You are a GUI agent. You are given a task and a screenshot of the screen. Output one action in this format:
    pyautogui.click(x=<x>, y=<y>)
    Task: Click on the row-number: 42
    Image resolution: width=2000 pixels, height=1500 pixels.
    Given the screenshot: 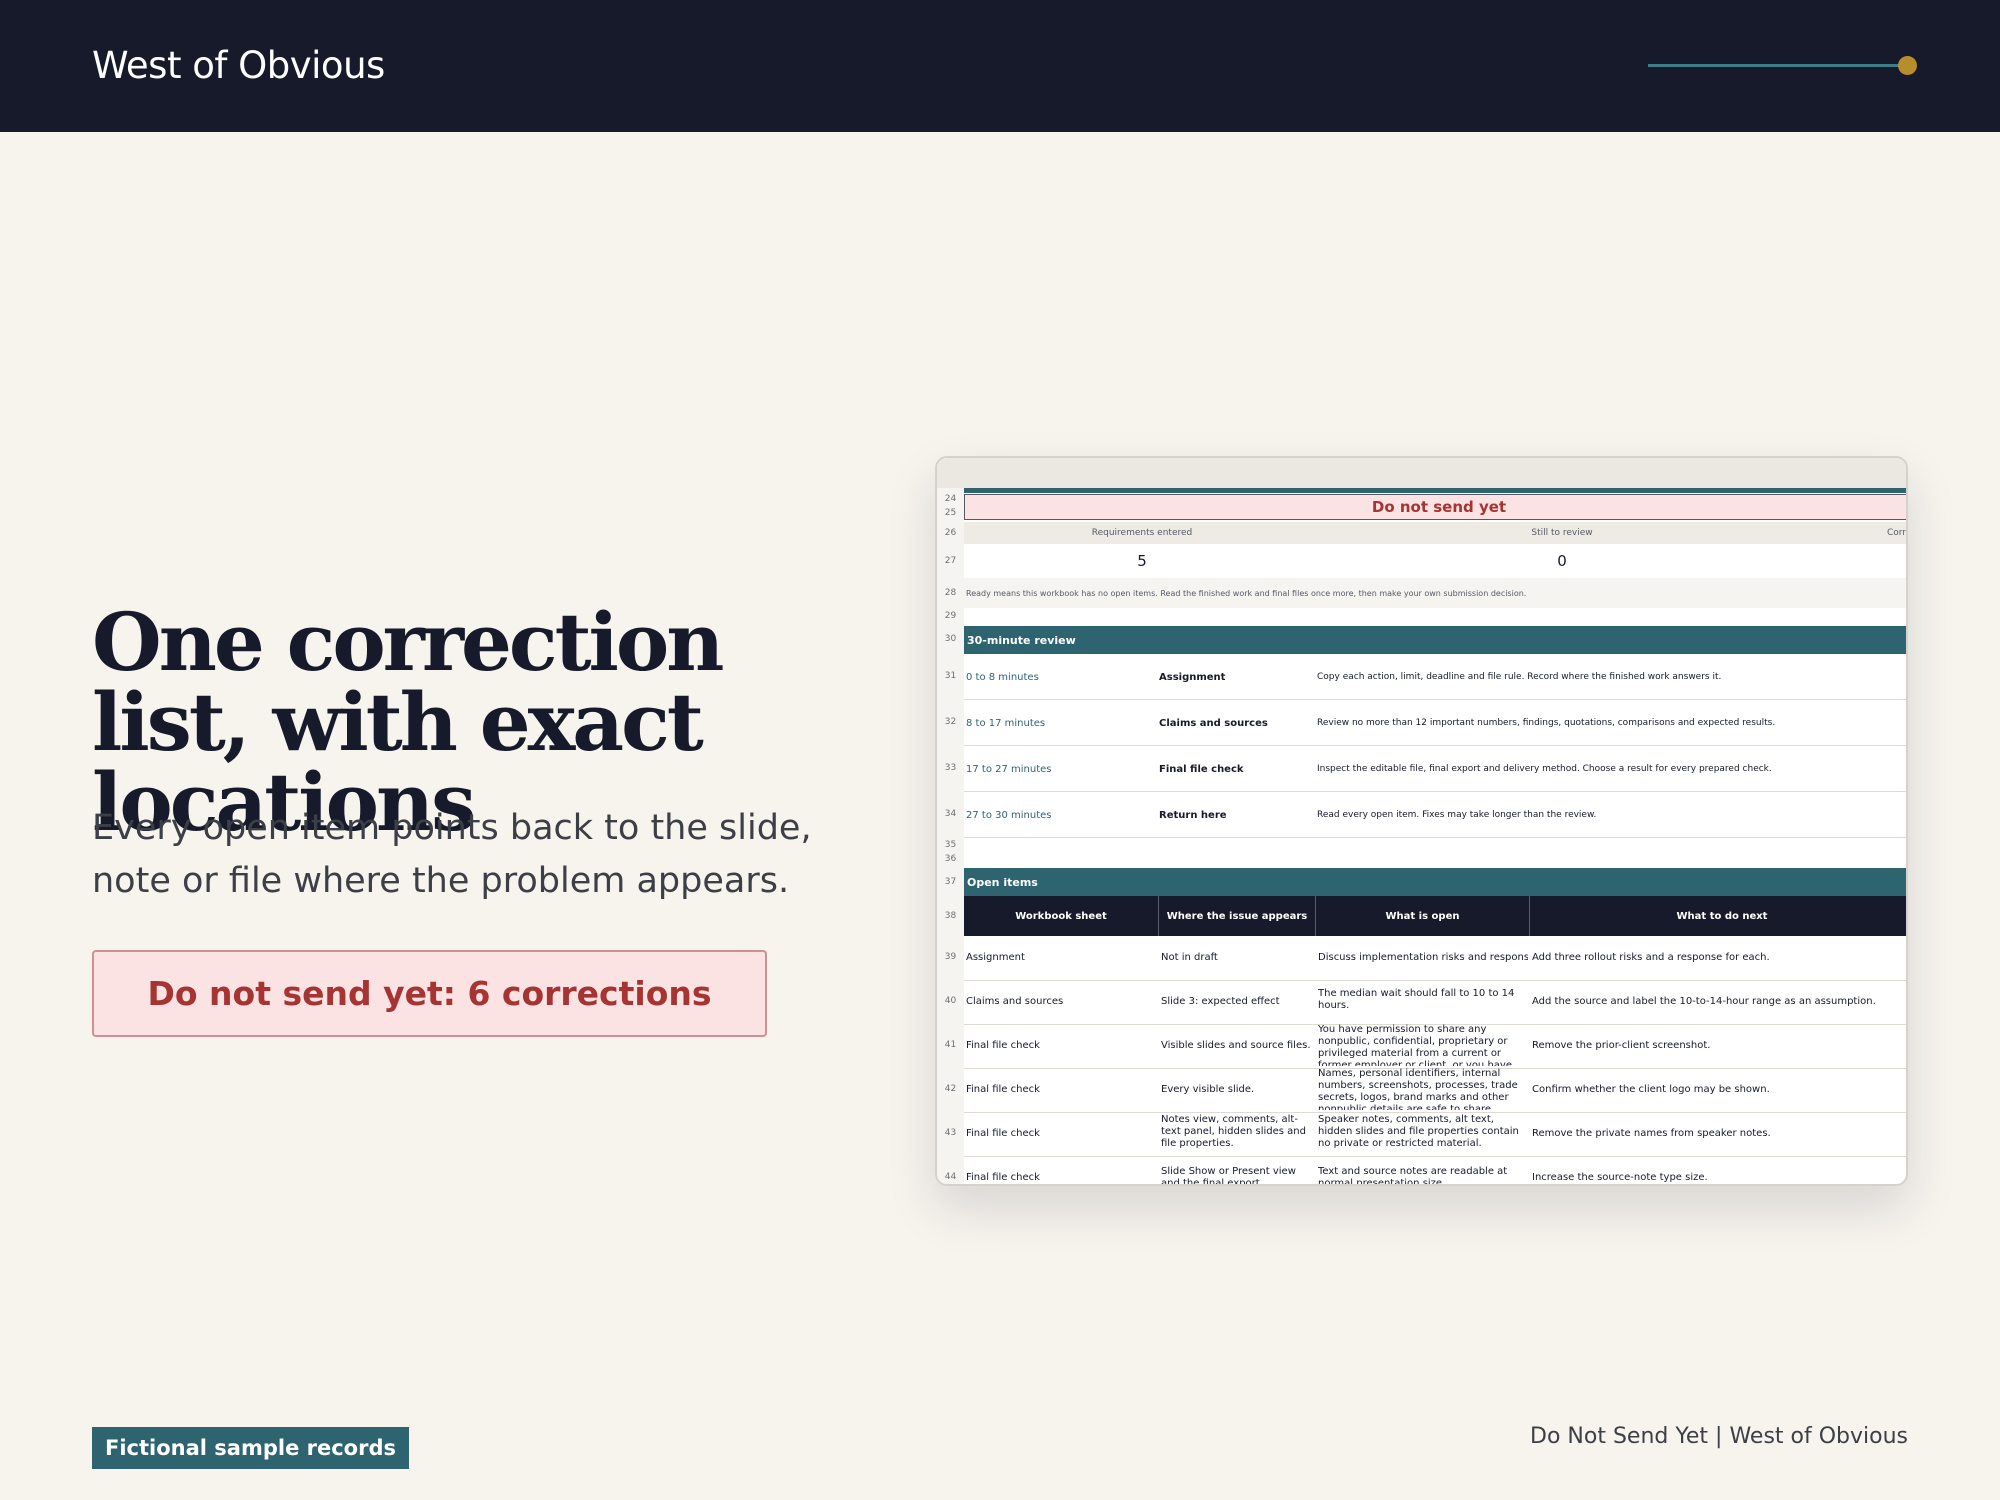 What is the action you would take?
    pyautogui.click(x=950, y=1089)
    